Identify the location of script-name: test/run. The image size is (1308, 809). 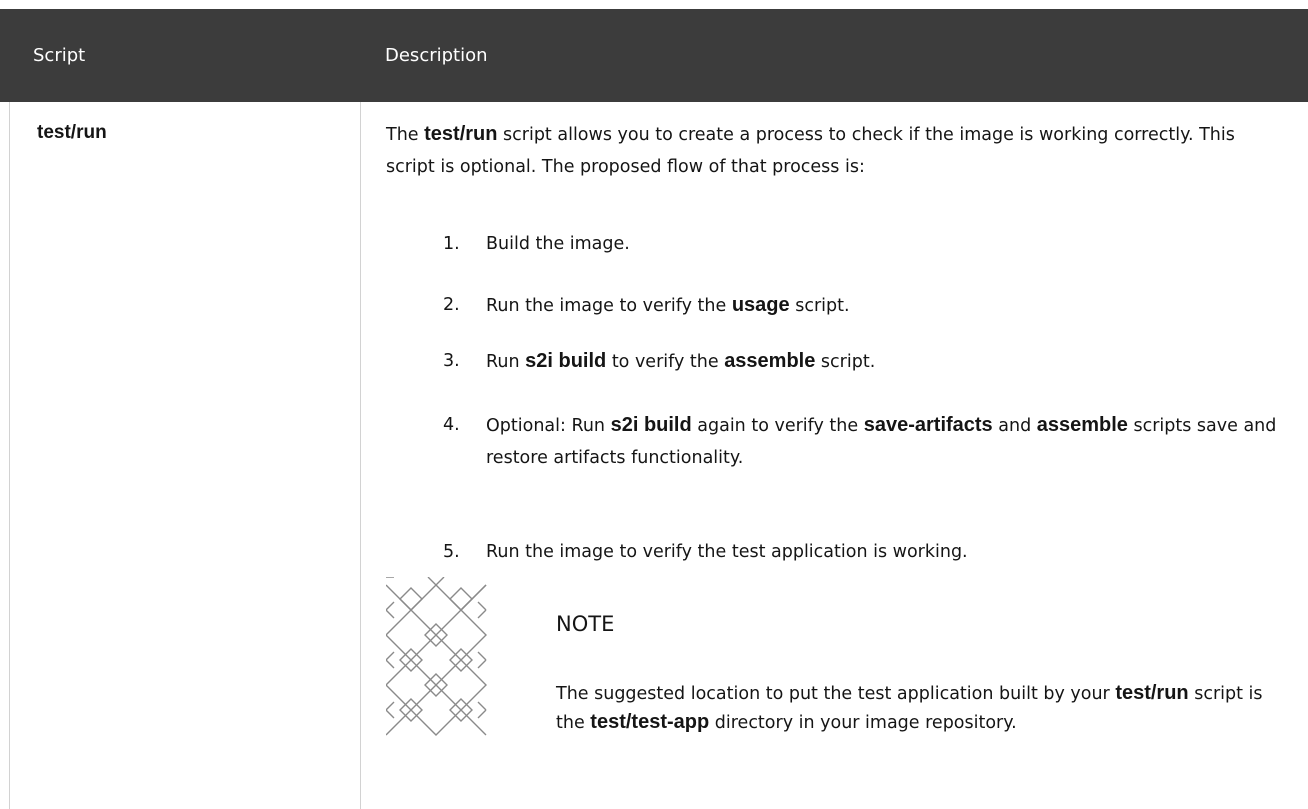
(72, 132).